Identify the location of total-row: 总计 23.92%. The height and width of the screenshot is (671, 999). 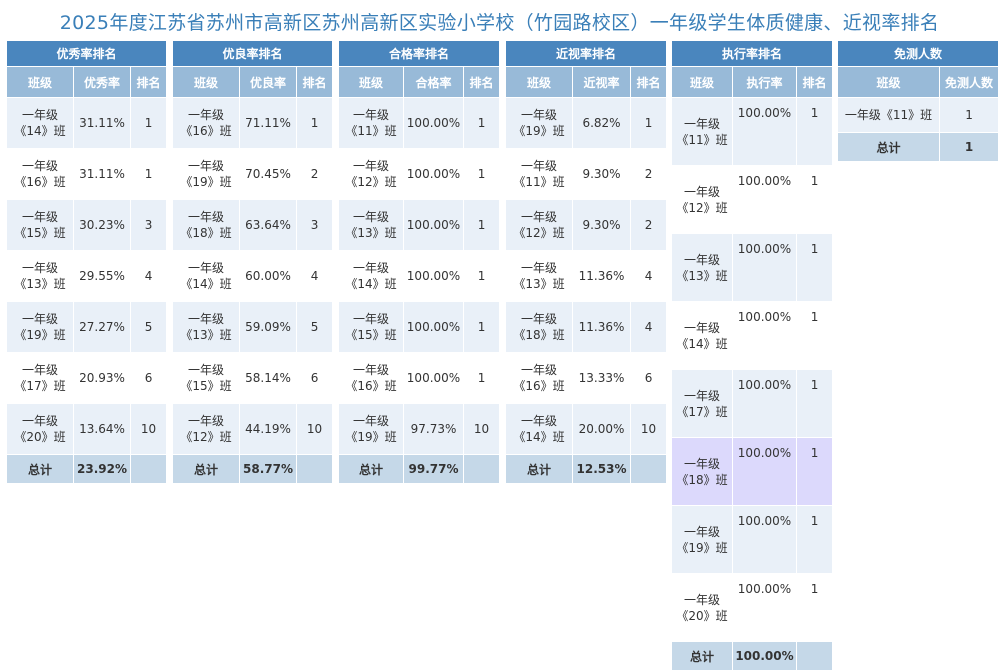
(87, 469).